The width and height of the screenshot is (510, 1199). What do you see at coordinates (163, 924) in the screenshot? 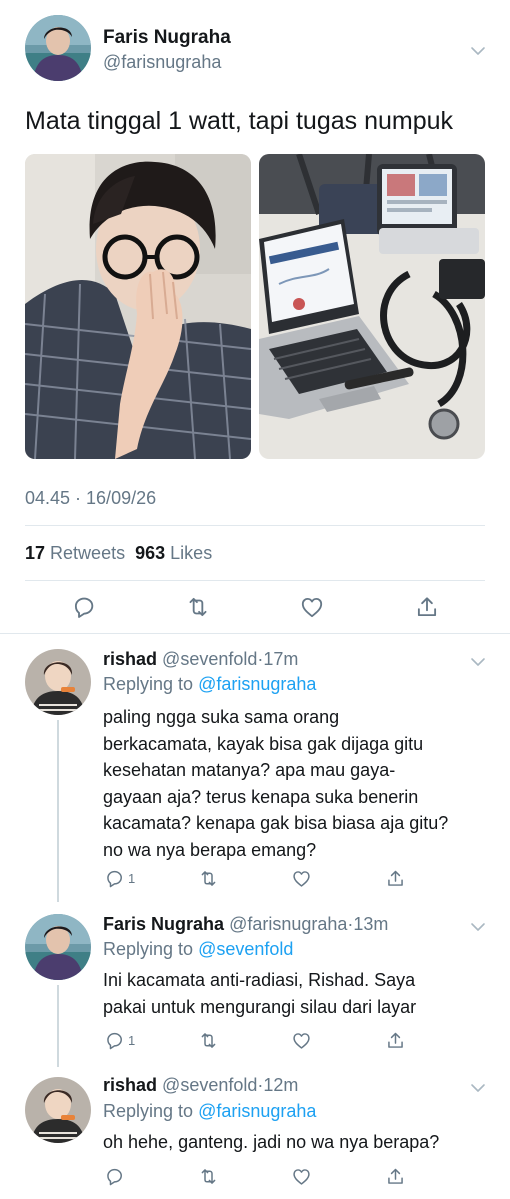
I see `reply-author-name: Faris Nugraha` at bounding box center [163, 924].